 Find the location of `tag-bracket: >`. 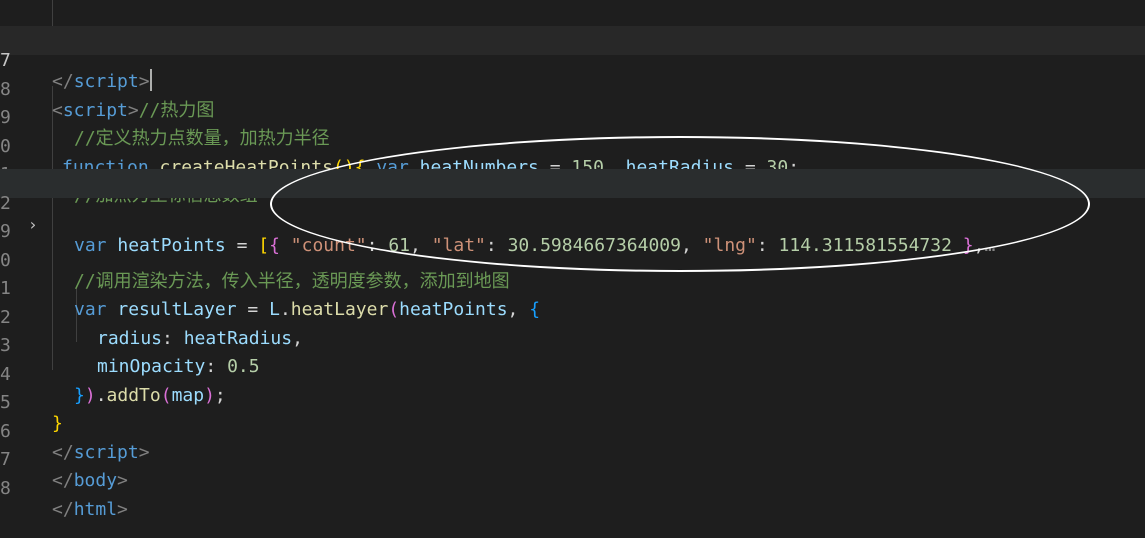

tag-bracket: > is located at coordinates (122, 509).